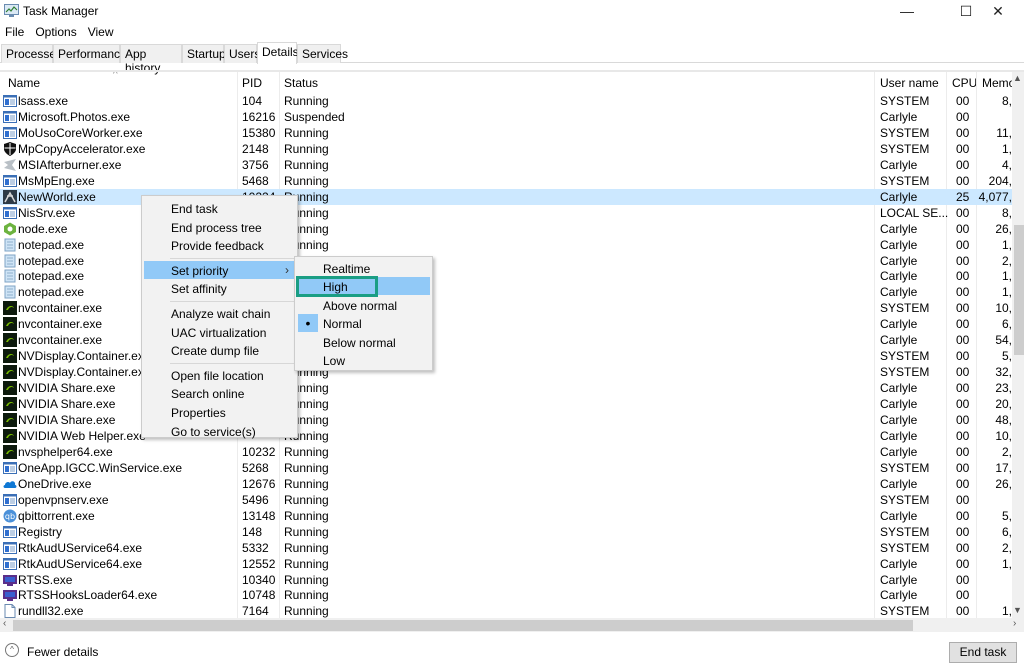  Describe the element at coordinates (359, 342) in the screenshot. I see `menu-item-label: Below normal` at that location.